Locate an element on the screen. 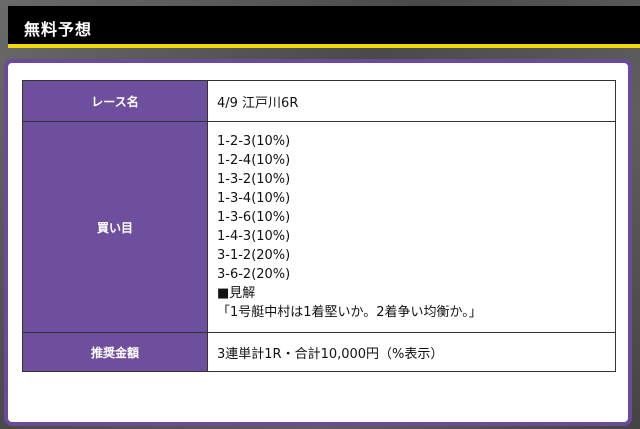 This screenshot has width=640, height=429. recommended-amount-label: 推奨金額 is located at coordinates (115, 352).